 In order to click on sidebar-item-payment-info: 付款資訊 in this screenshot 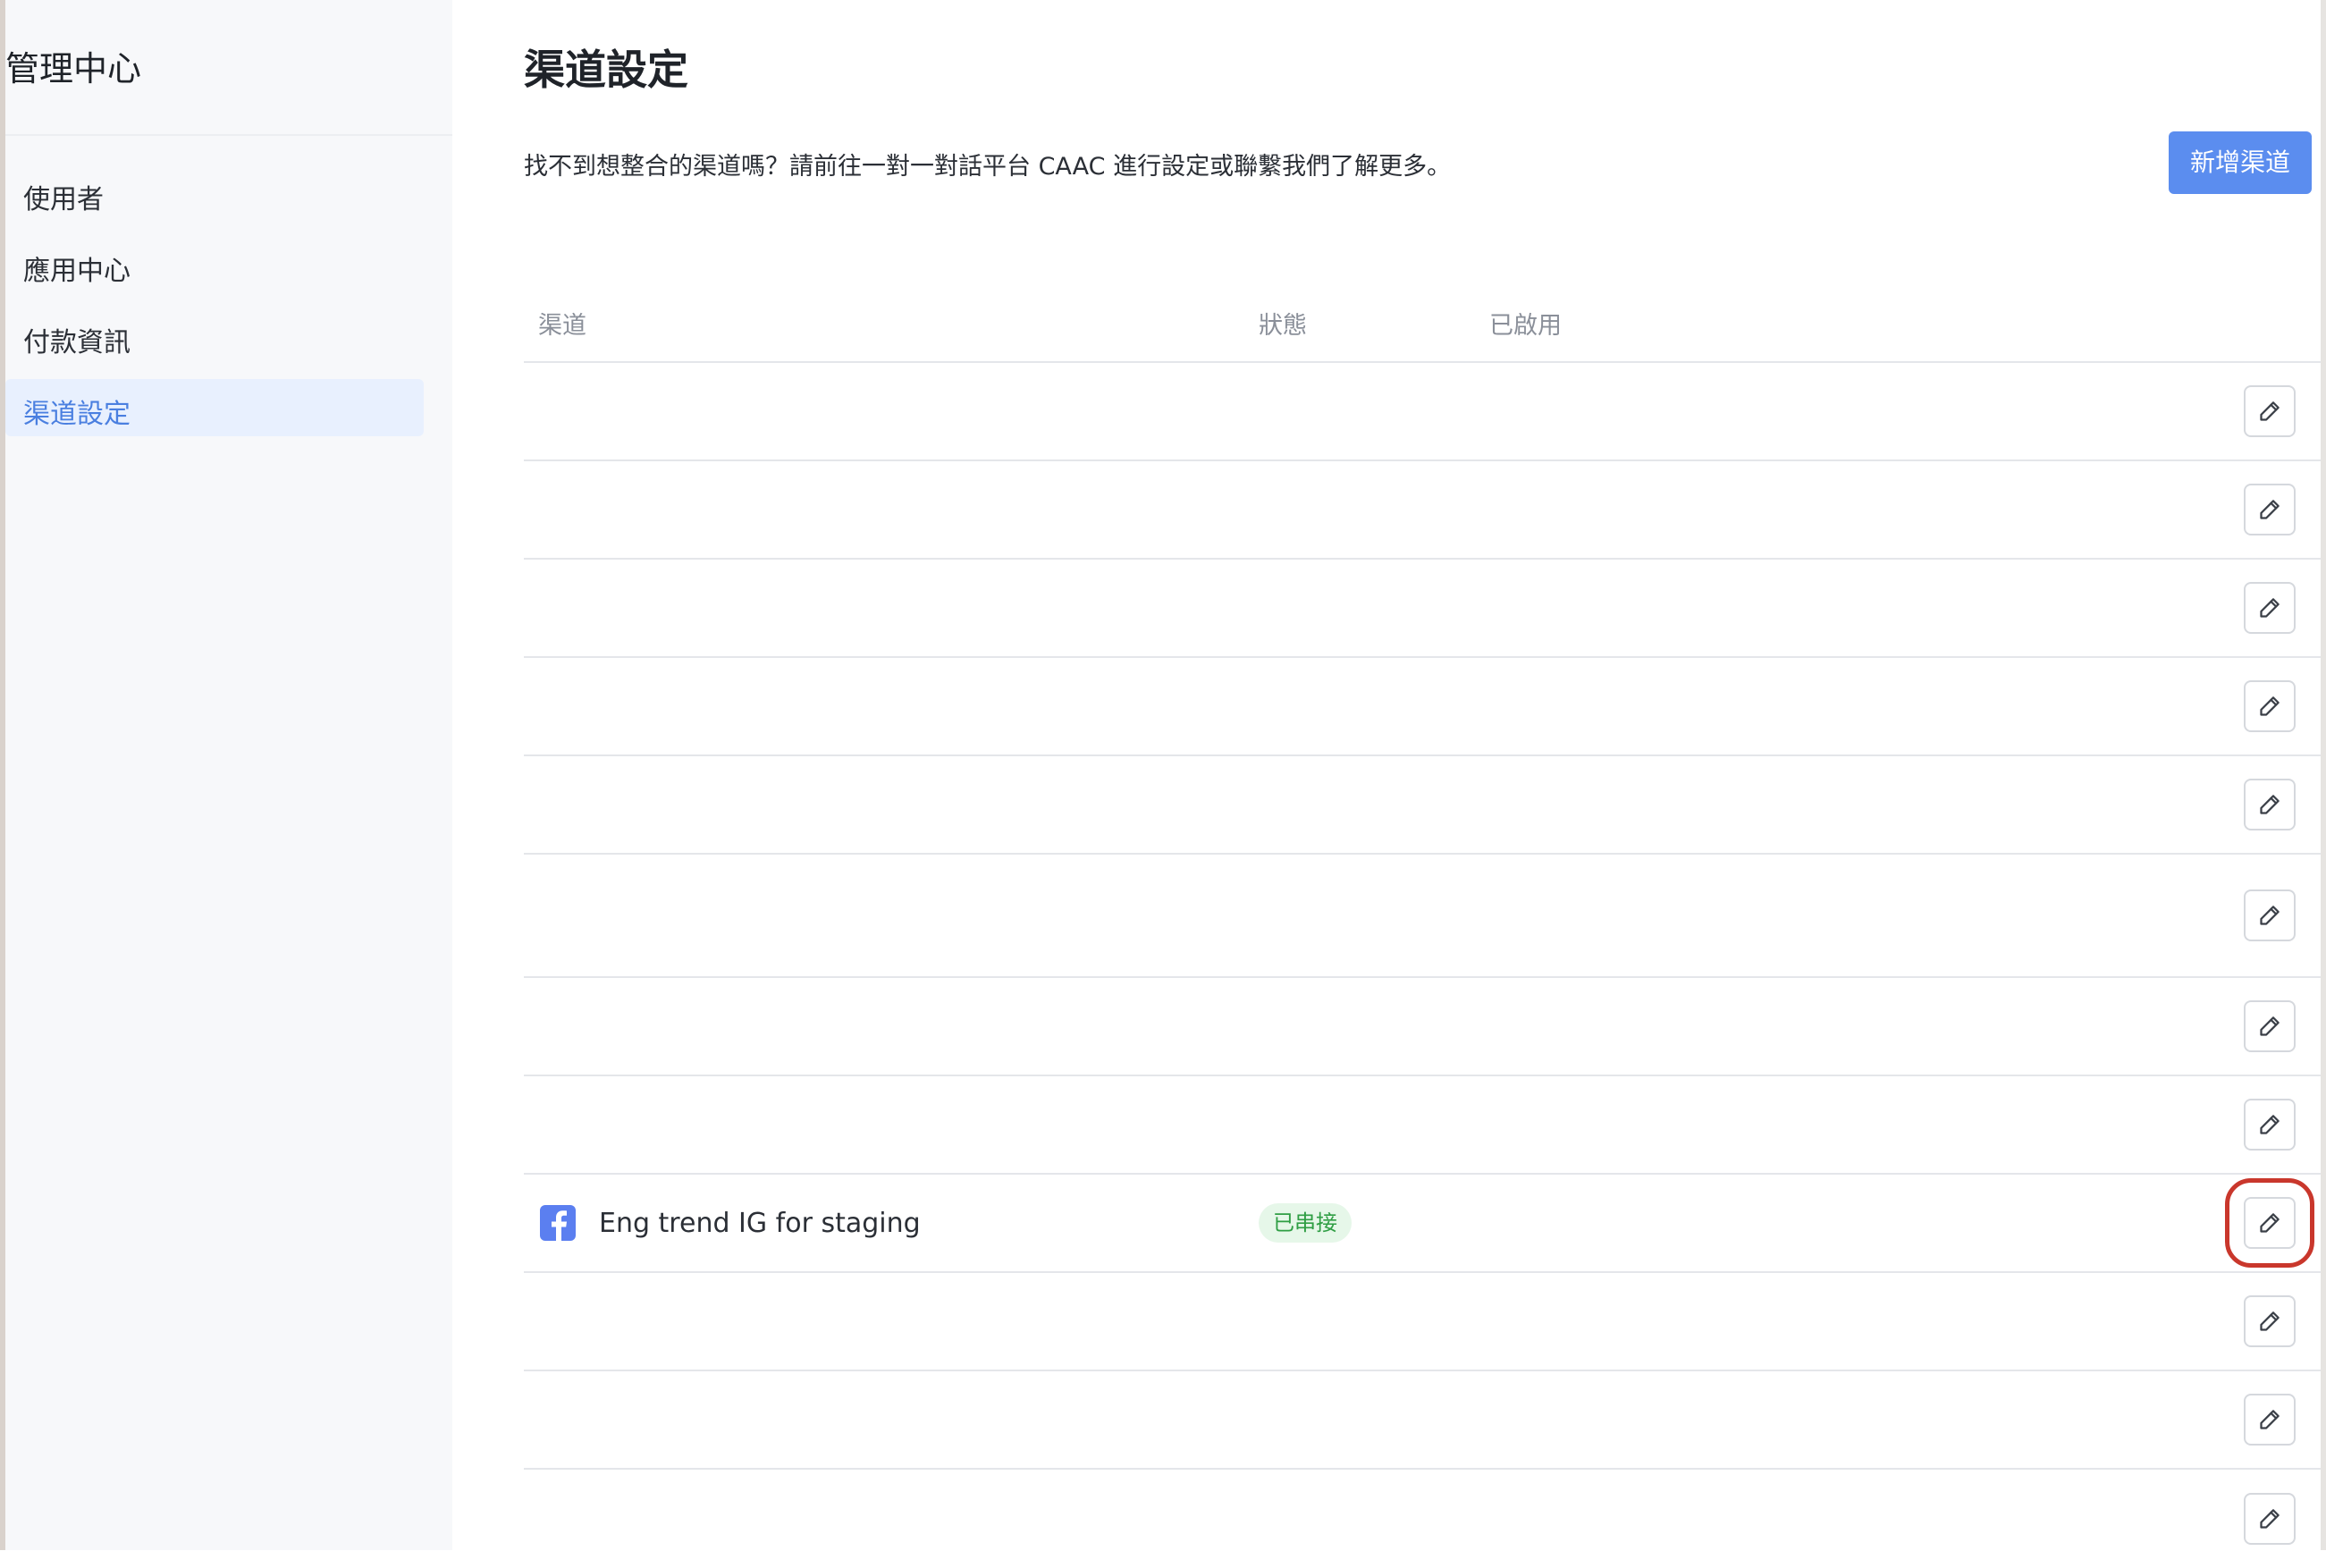, I will do `click(214, 336)`.